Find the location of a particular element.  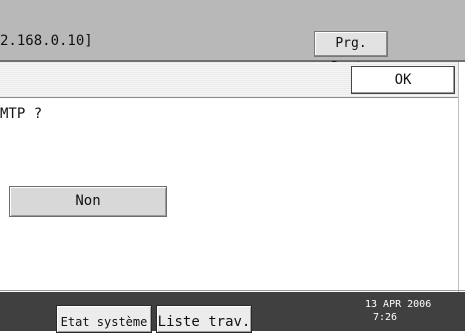

ok-button: OK is located at coordinates (403, 80).